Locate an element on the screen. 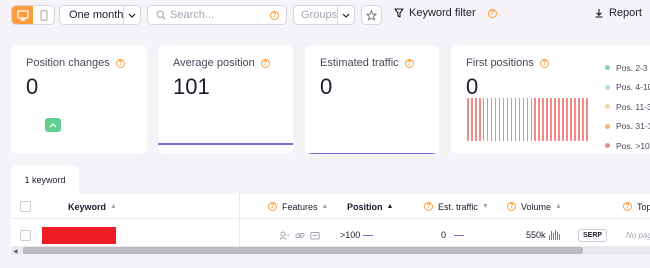 The width and height of the screenshot is (650, 268). card-title: Average position ? is located at coordinates (221, 63).